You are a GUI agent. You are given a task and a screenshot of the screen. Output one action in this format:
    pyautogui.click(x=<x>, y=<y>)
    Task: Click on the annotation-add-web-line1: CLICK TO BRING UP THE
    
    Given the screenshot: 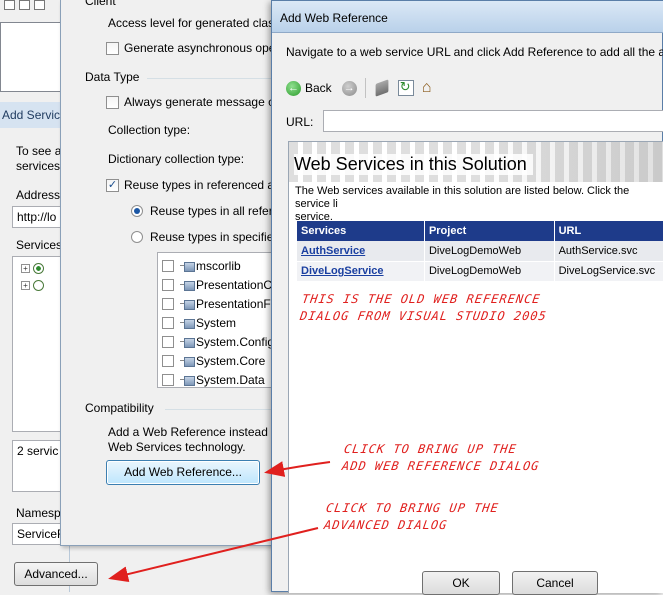 What is the action you would take?
    pyautogui.click(x=430, y=449)
    